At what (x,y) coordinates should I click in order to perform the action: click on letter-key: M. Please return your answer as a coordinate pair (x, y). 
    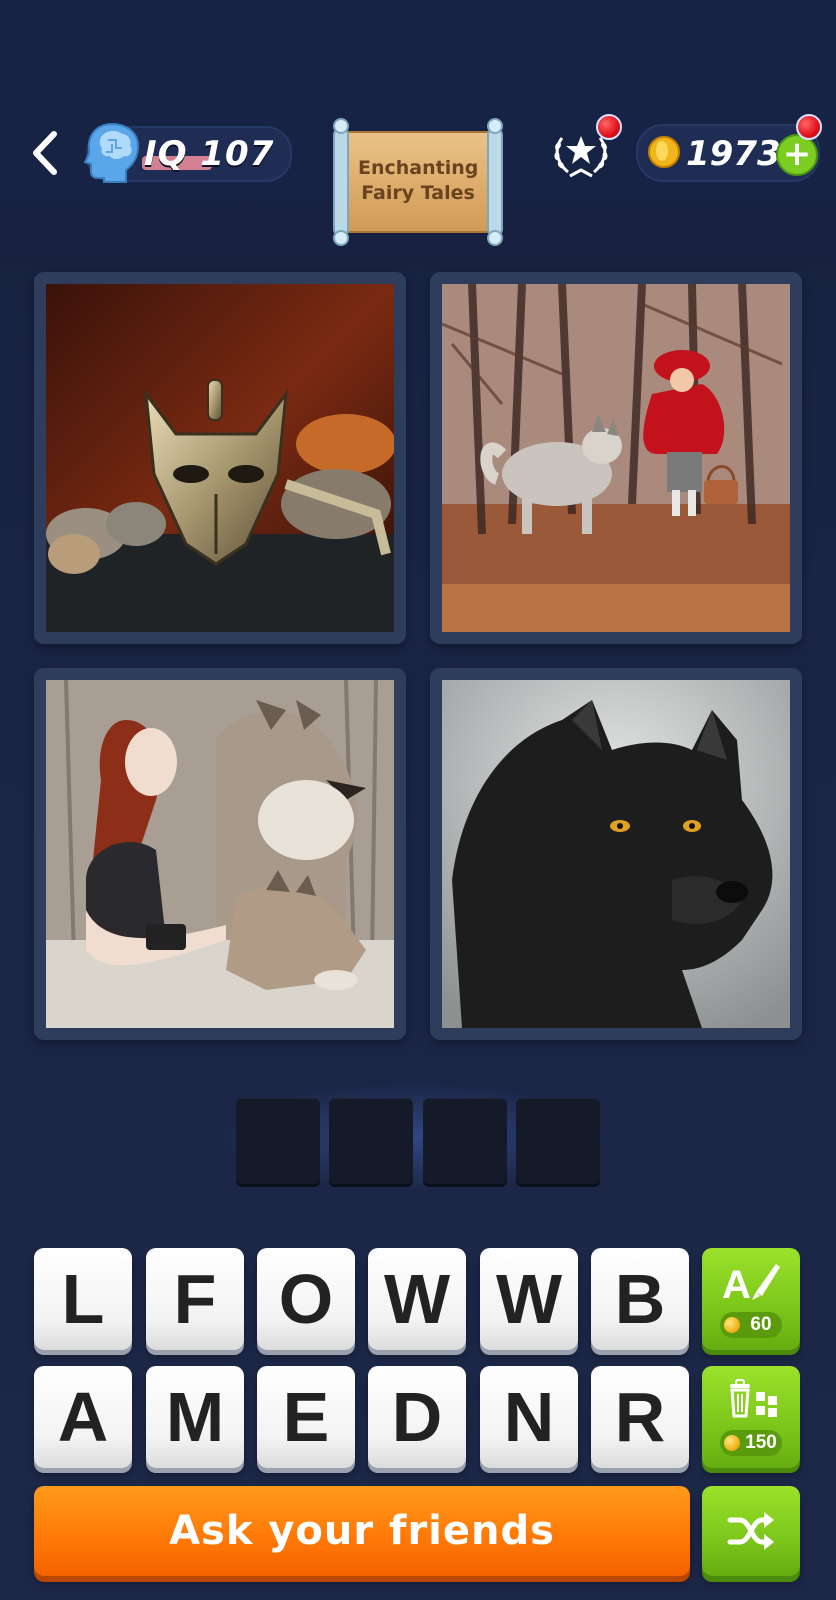
    Looking at the image, I should click on (195, 1417).